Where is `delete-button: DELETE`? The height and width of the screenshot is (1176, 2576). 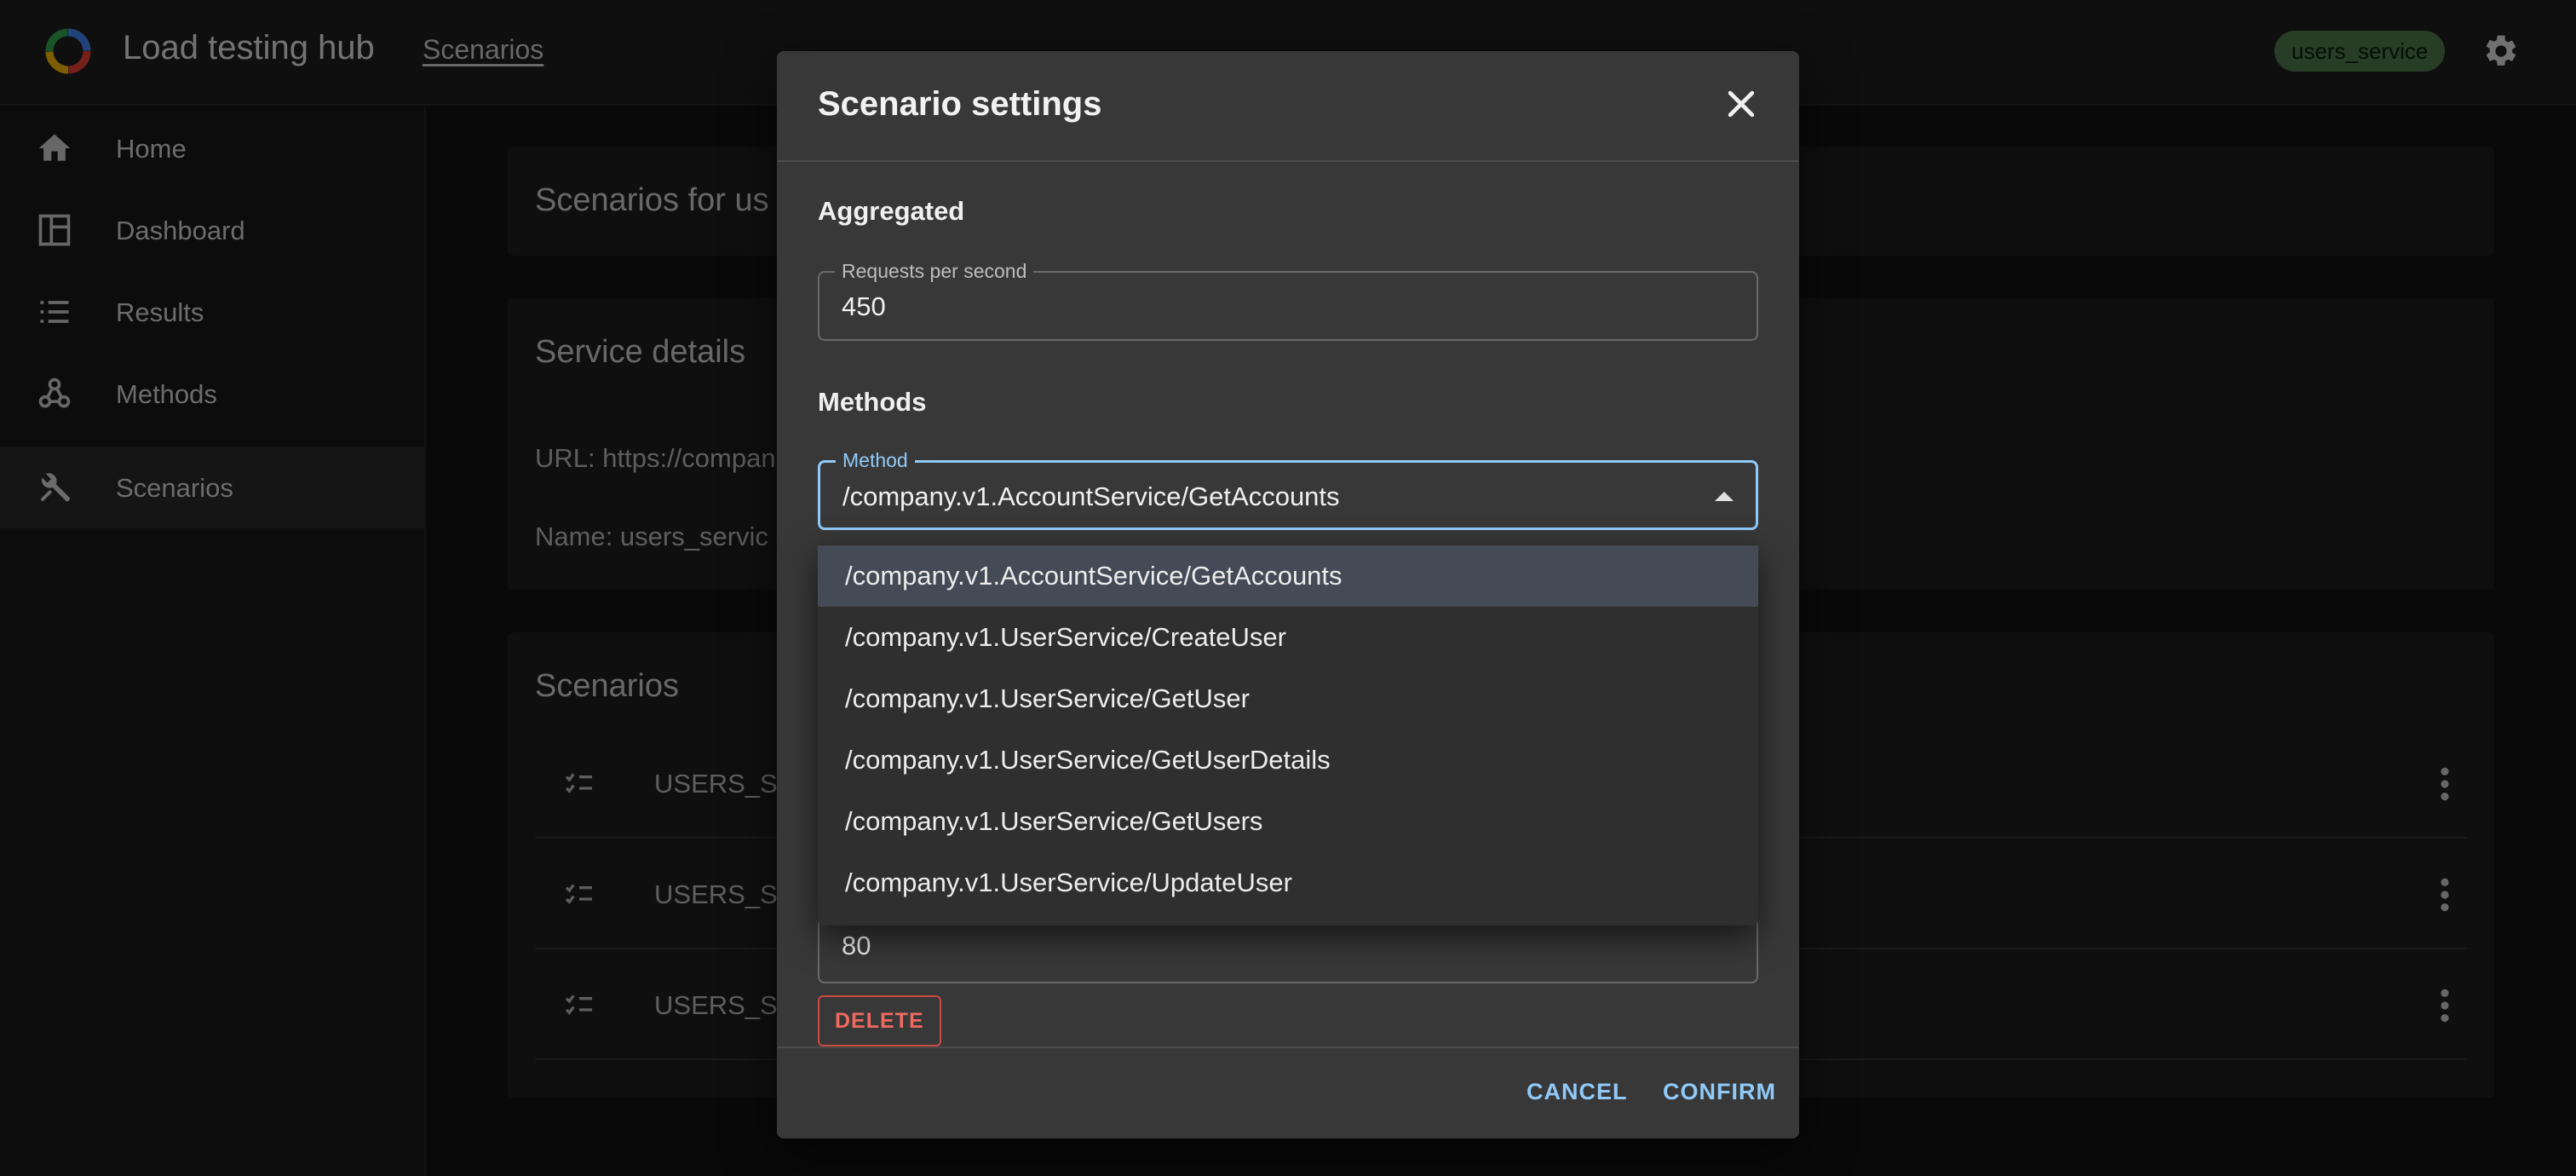
delete-button: DELETE is located at coordinates (880, 1020).